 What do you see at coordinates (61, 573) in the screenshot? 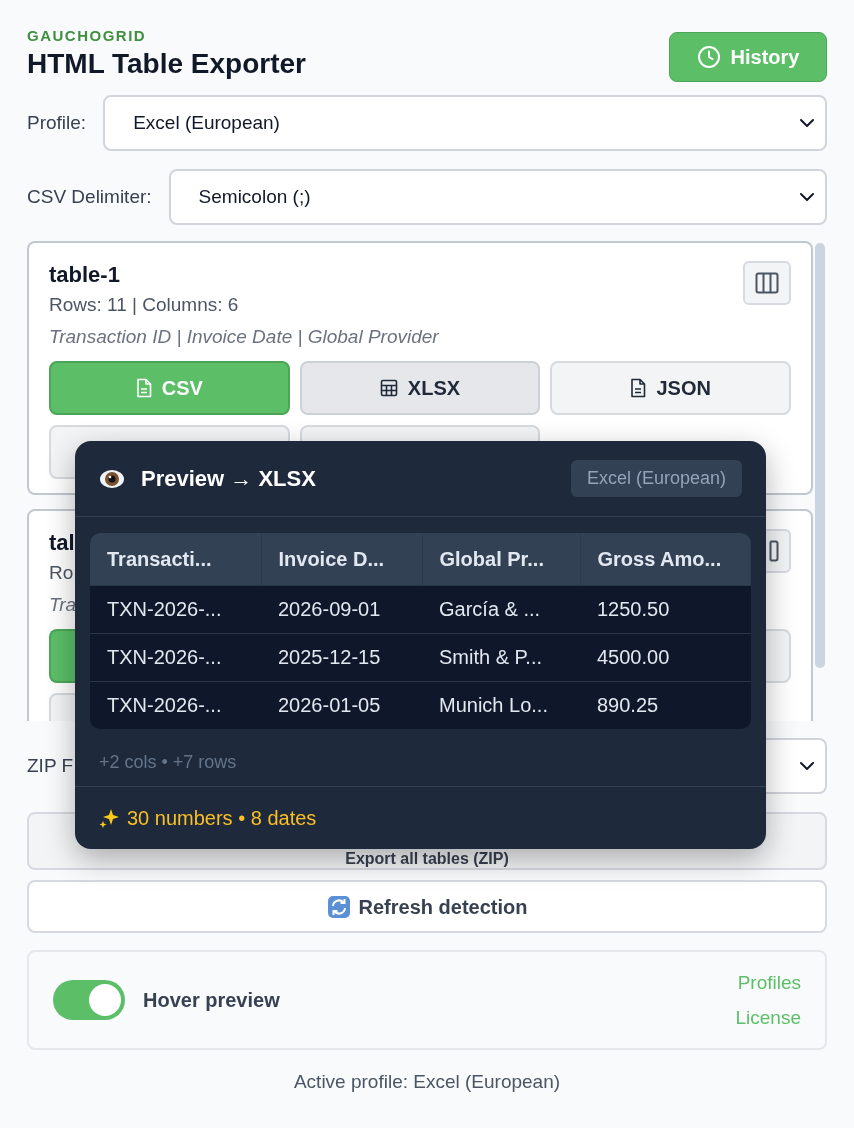
I see `table-meta: Ro` at bounding box center [61, 573].